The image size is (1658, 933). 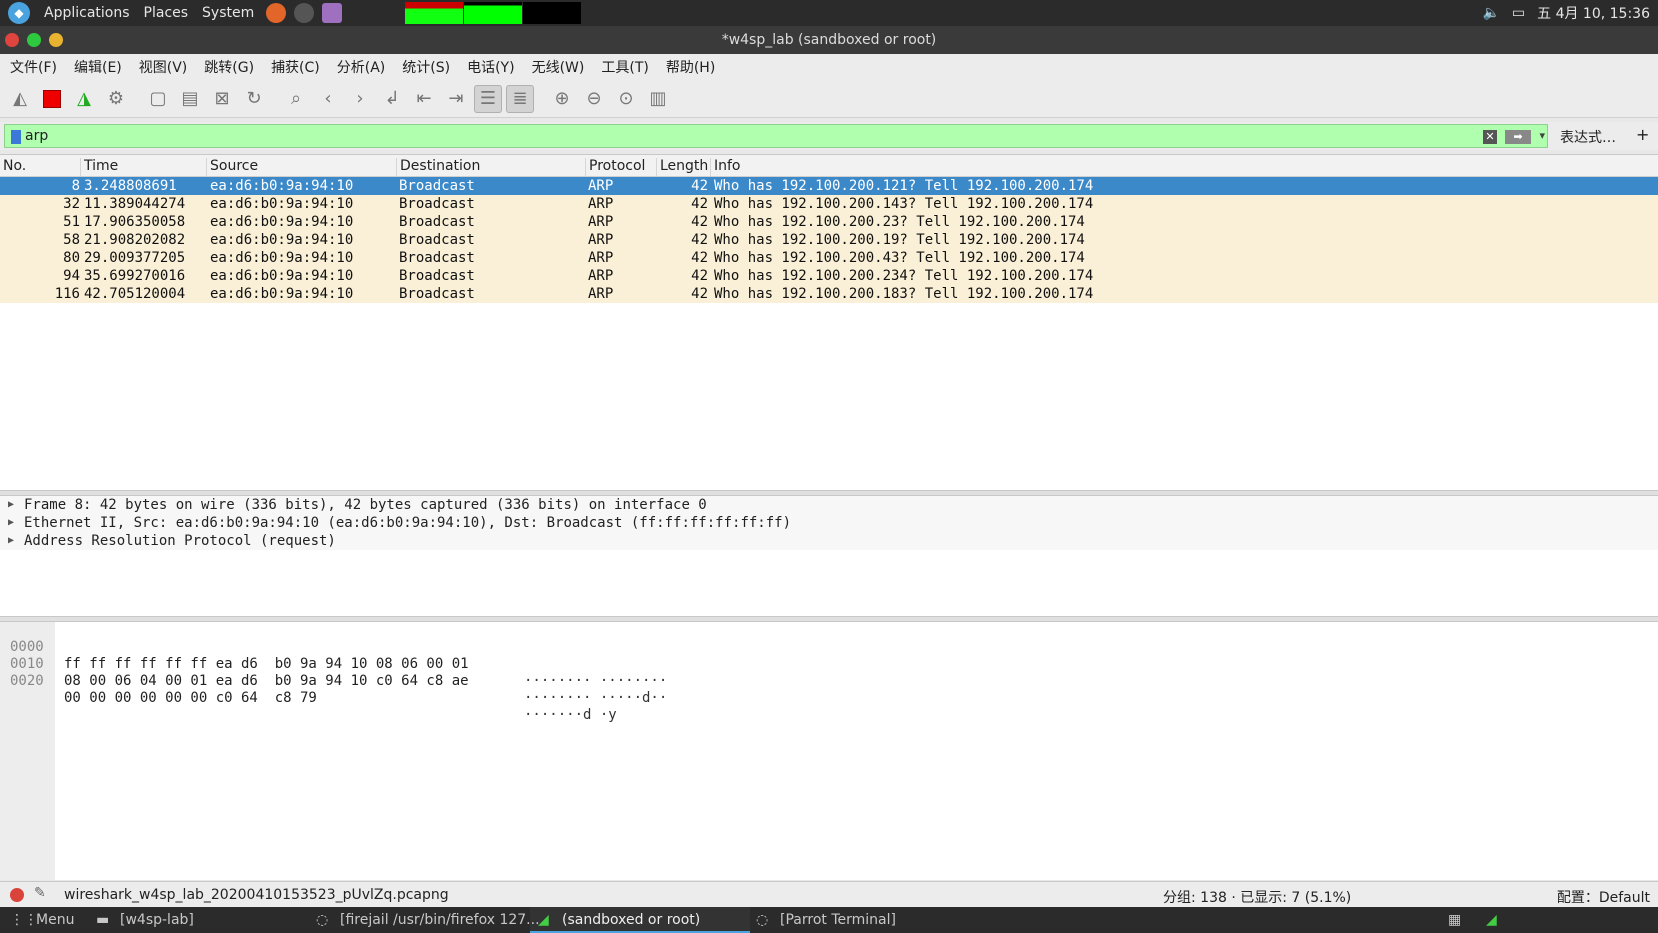 What do you see at coordinates (631, 920) in the screenshot?
I see `task-wireshark: (sandboxed or root)` at bounding box center [631, 920].